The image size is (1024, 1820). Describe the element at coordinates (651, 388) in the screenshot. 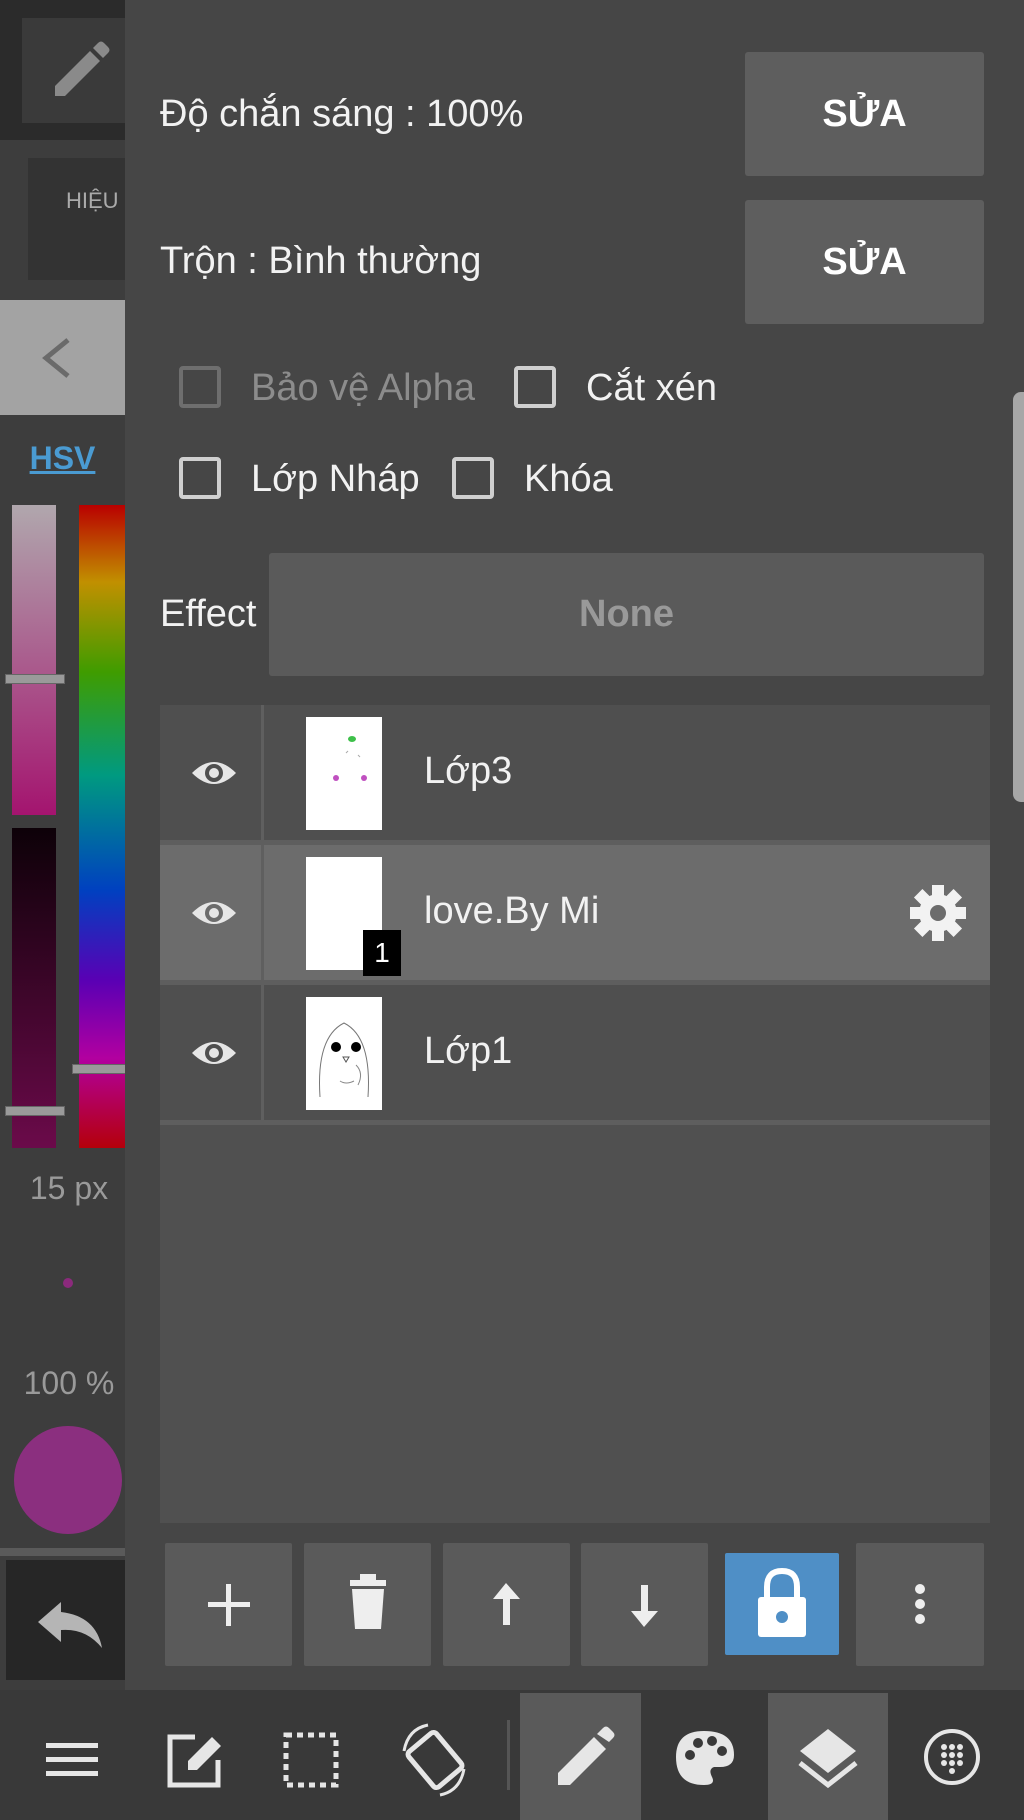

I see `clipping-label: Cắt xén` at that location.